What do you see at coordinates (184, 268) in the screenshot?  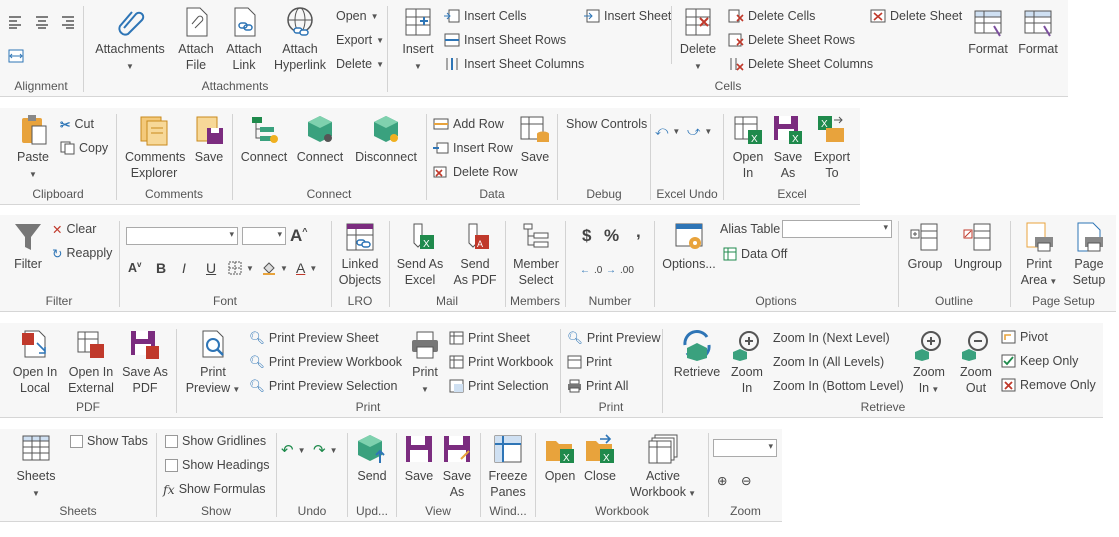 I see `italic-button: I` at bounding box center [184, 268].